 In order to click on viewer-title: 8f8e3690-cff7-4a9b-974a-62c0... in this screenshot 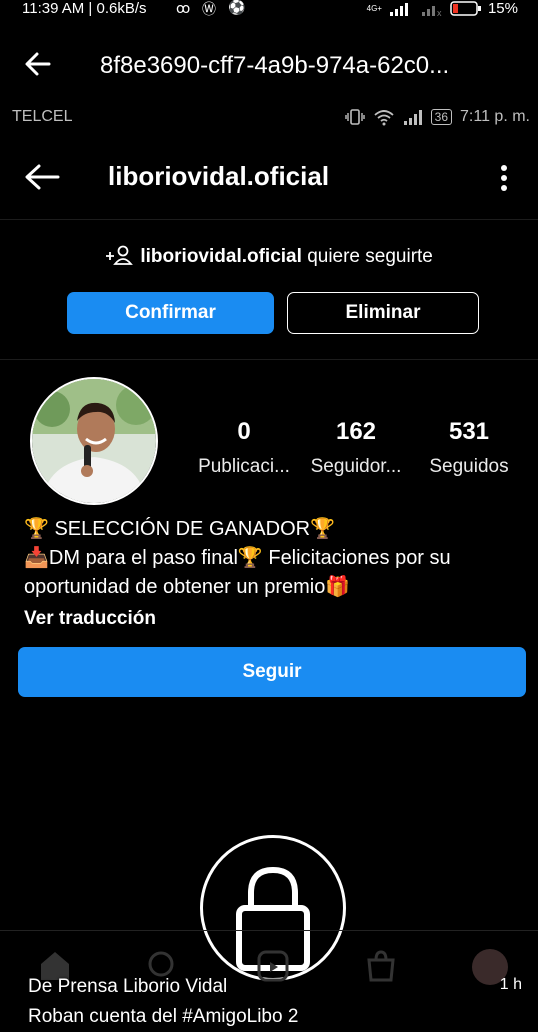, I will do `click(275, 65)`.